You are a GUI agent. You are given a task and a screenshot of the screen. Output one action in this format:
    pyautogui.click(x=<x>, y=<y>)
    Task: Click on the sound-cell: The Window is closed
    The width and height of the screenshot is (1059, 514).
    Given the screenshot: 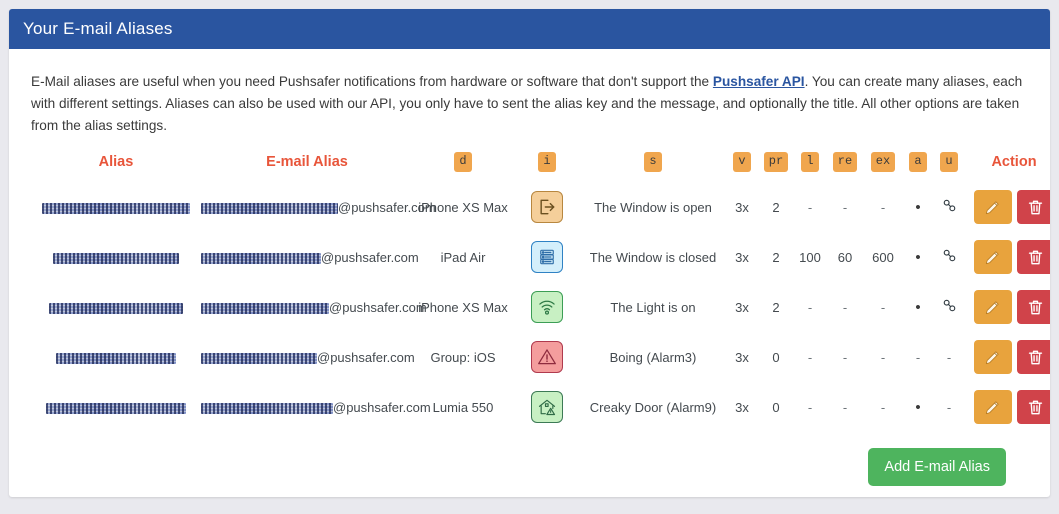 What is the action you would take?
    pyautogui.click(x=653, y=257)
    